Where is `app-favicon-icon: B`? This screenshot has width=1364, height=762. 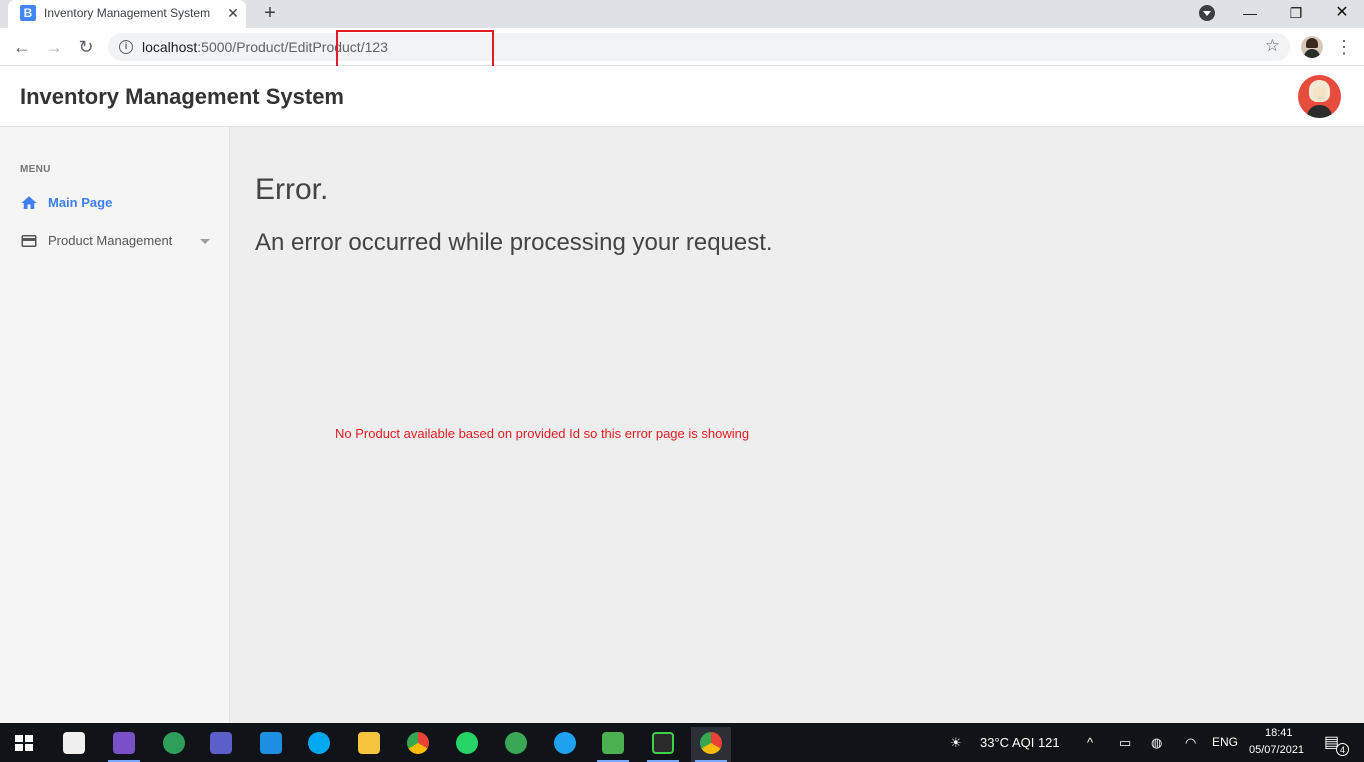
app-favicon-icon: B is located at coordinates (28, 13).